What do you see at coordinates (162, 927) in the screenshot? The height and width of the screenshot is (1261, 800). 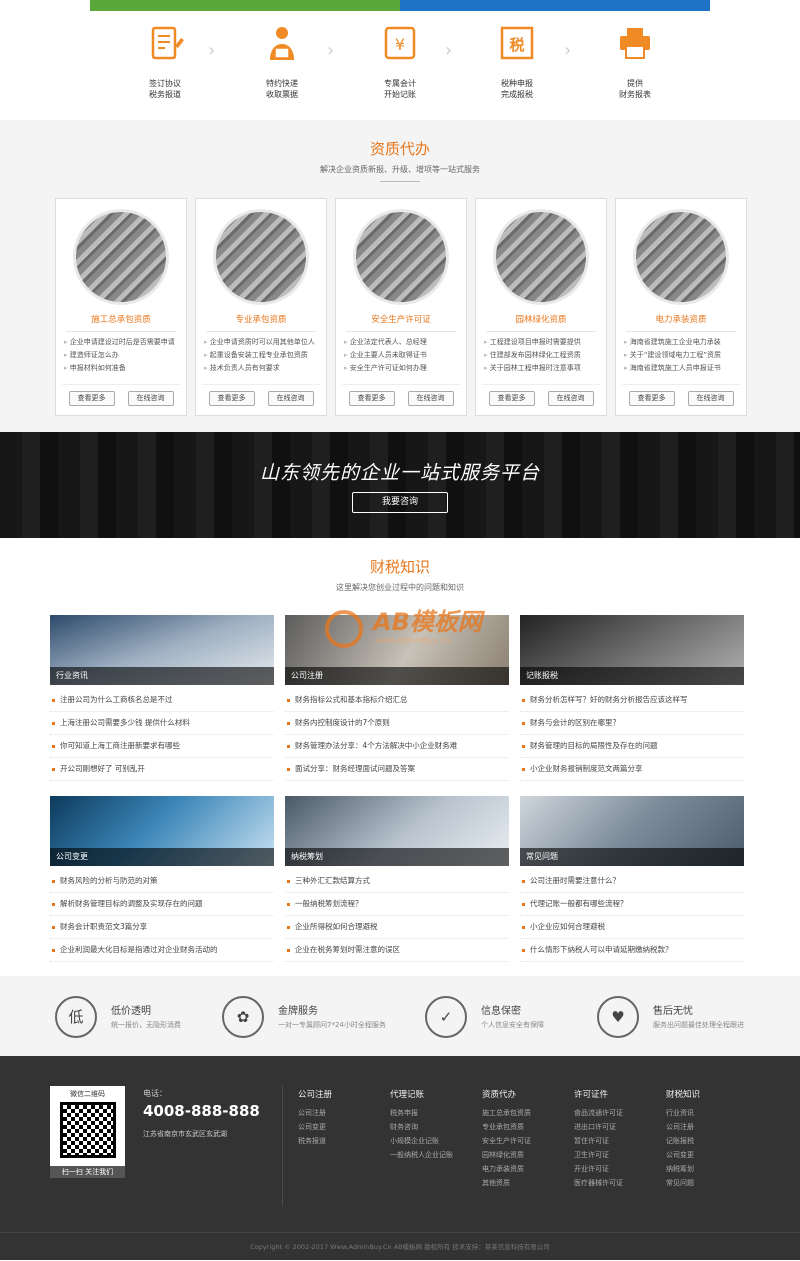 I see `article-link: 财务会计职责范文3篇分享` at bounding box center [162, 927].